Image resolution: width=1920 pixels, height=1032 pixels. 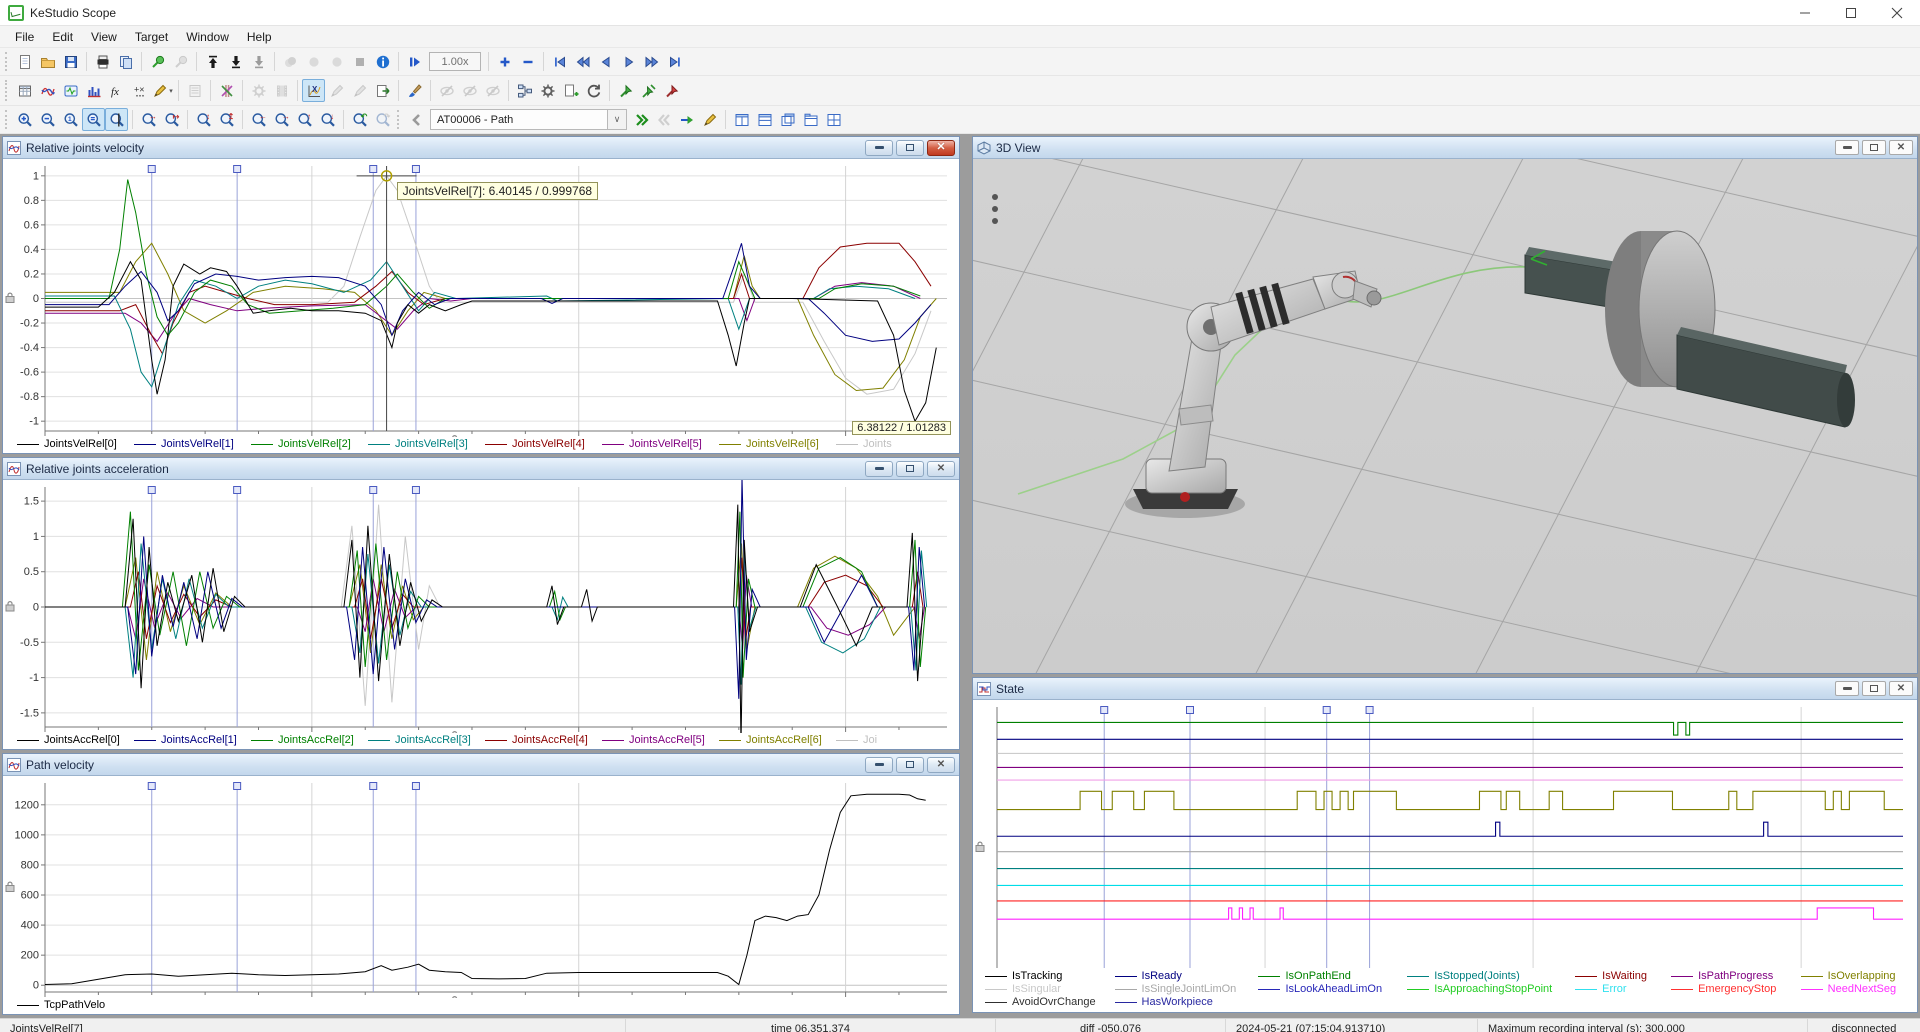 What do you see at coordinates (1445, 148) in the screenshot?
I see `panel-titlebar: 3D View ✕` at bounding box center [1445, 148].